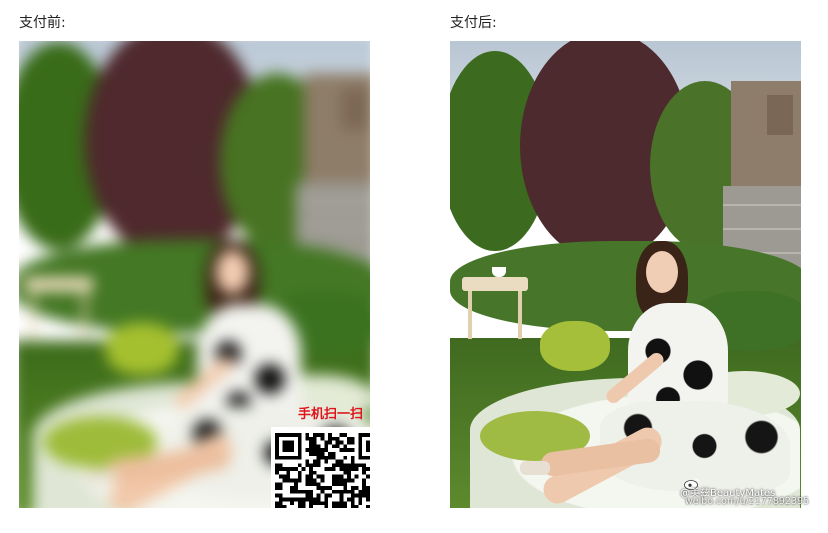  I want to click on weibo-url-watermark: weibo.com/u/2177892395, so click(747, 501).